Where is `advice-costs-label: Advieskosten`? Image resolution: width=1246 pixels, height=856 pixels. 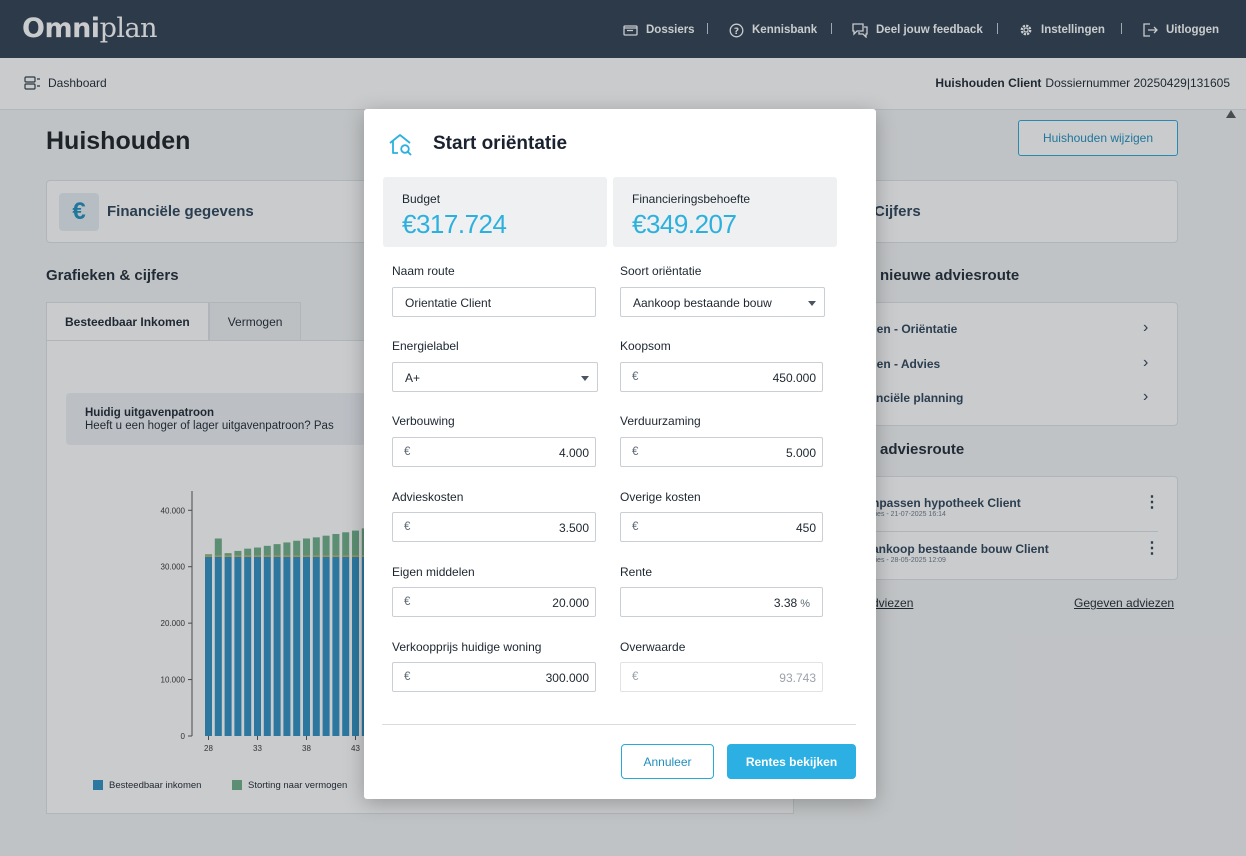 advice-costs-label: Advieskosten is located at coordinates (428, 497).